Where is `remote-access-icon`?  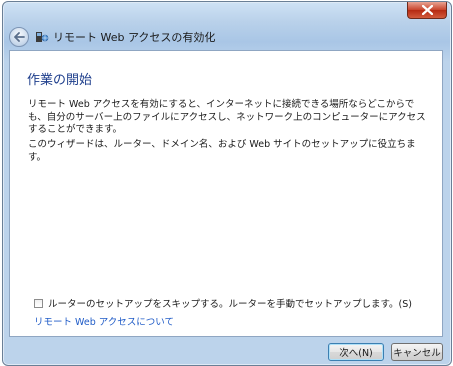
remote-access-icon is located at coordinates (42, 37).